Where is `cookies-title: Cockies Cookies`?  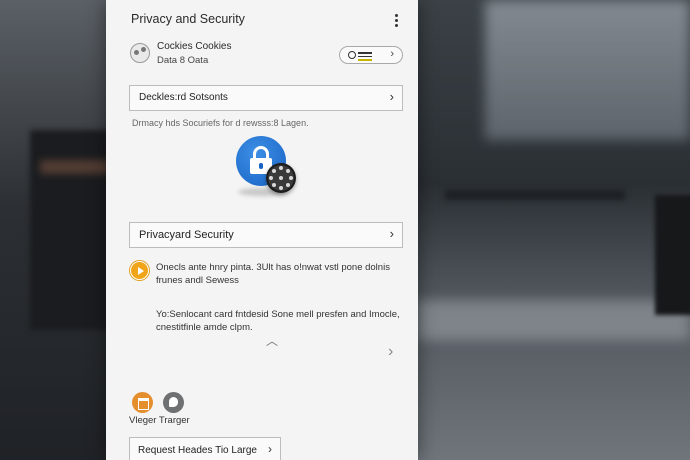
cookies-title: Cockies Cookies is located at coordinates (194, 46).